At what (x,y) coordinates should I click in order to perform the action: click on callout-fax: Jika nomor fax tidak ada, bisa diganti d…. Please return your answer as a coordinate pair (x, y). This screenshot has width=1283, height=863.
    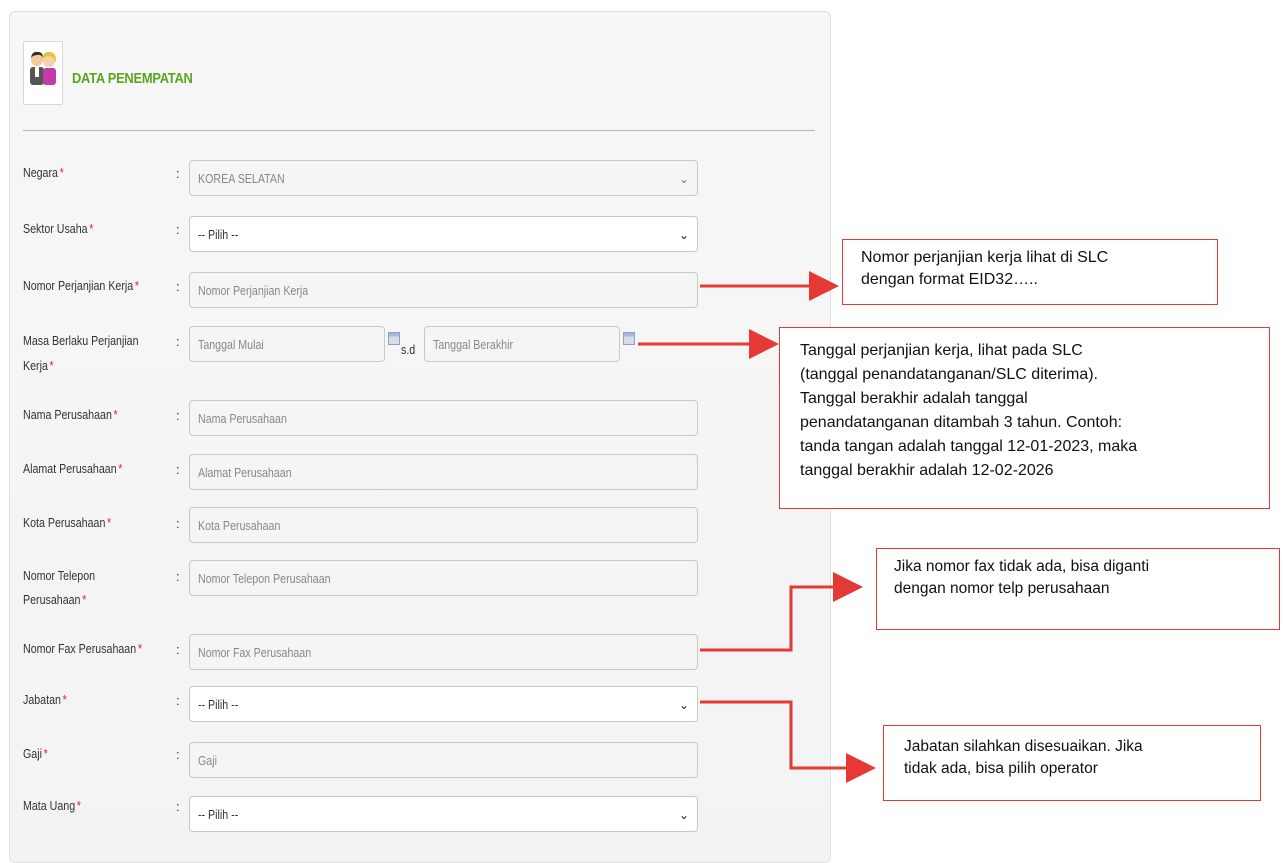
    Looking at the image, I should click on (1078, 589).